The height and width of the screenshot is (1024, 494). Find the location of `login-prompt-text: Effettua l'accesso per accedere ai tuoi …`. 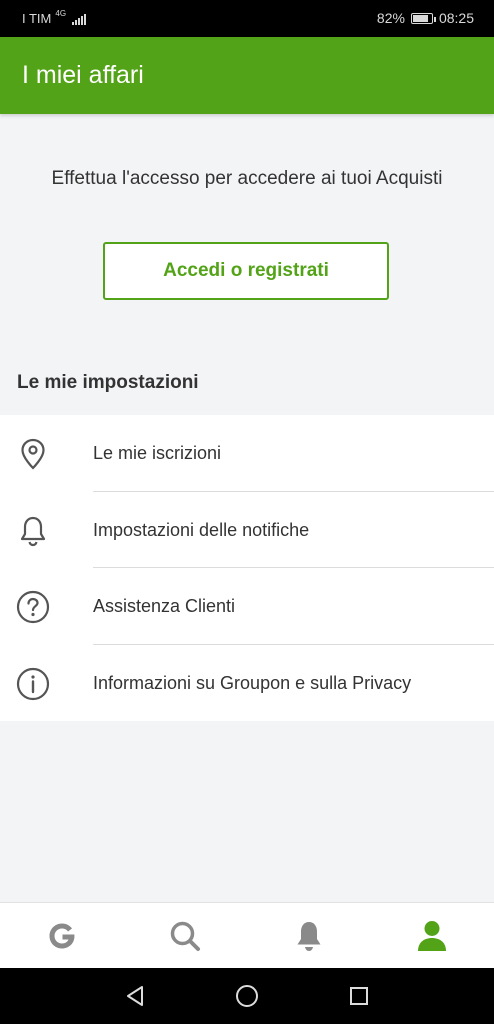

login-prompt-text: Effettua l'accesso per accedere ai tuoi … is located at coordinates (247, 178).